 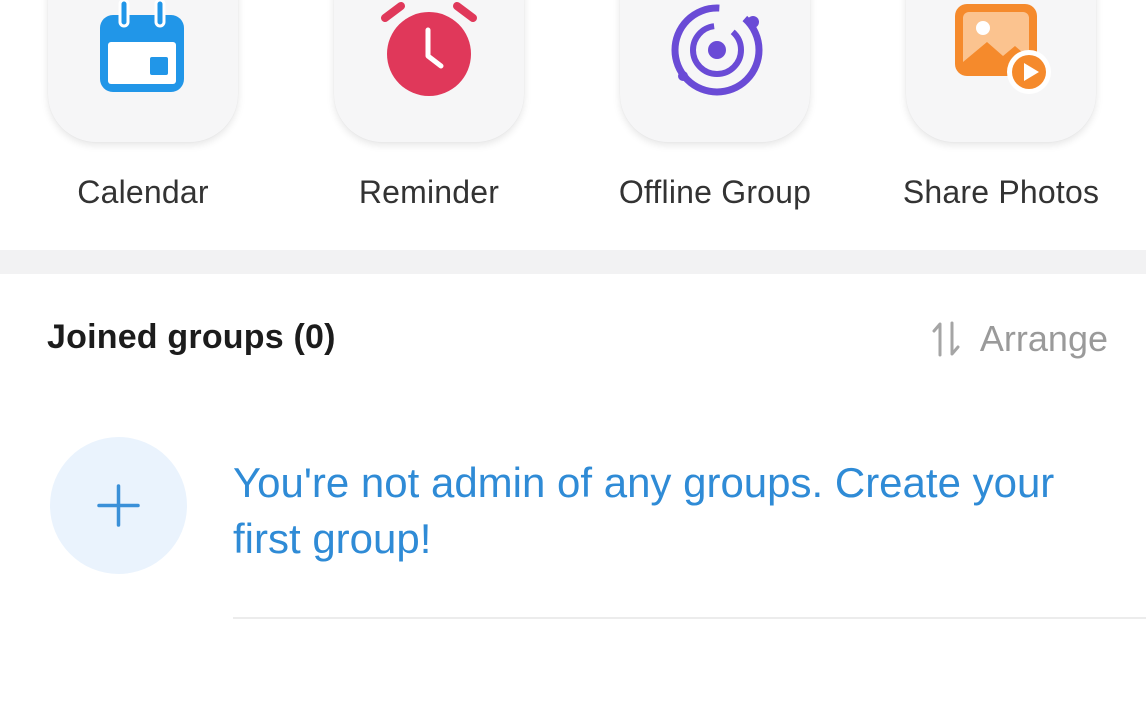 What do you see at coordinates (191, 337) in the screenshot?
I see `joined-groups-title: Joined groups (0)` at bounding box center [191, 337].